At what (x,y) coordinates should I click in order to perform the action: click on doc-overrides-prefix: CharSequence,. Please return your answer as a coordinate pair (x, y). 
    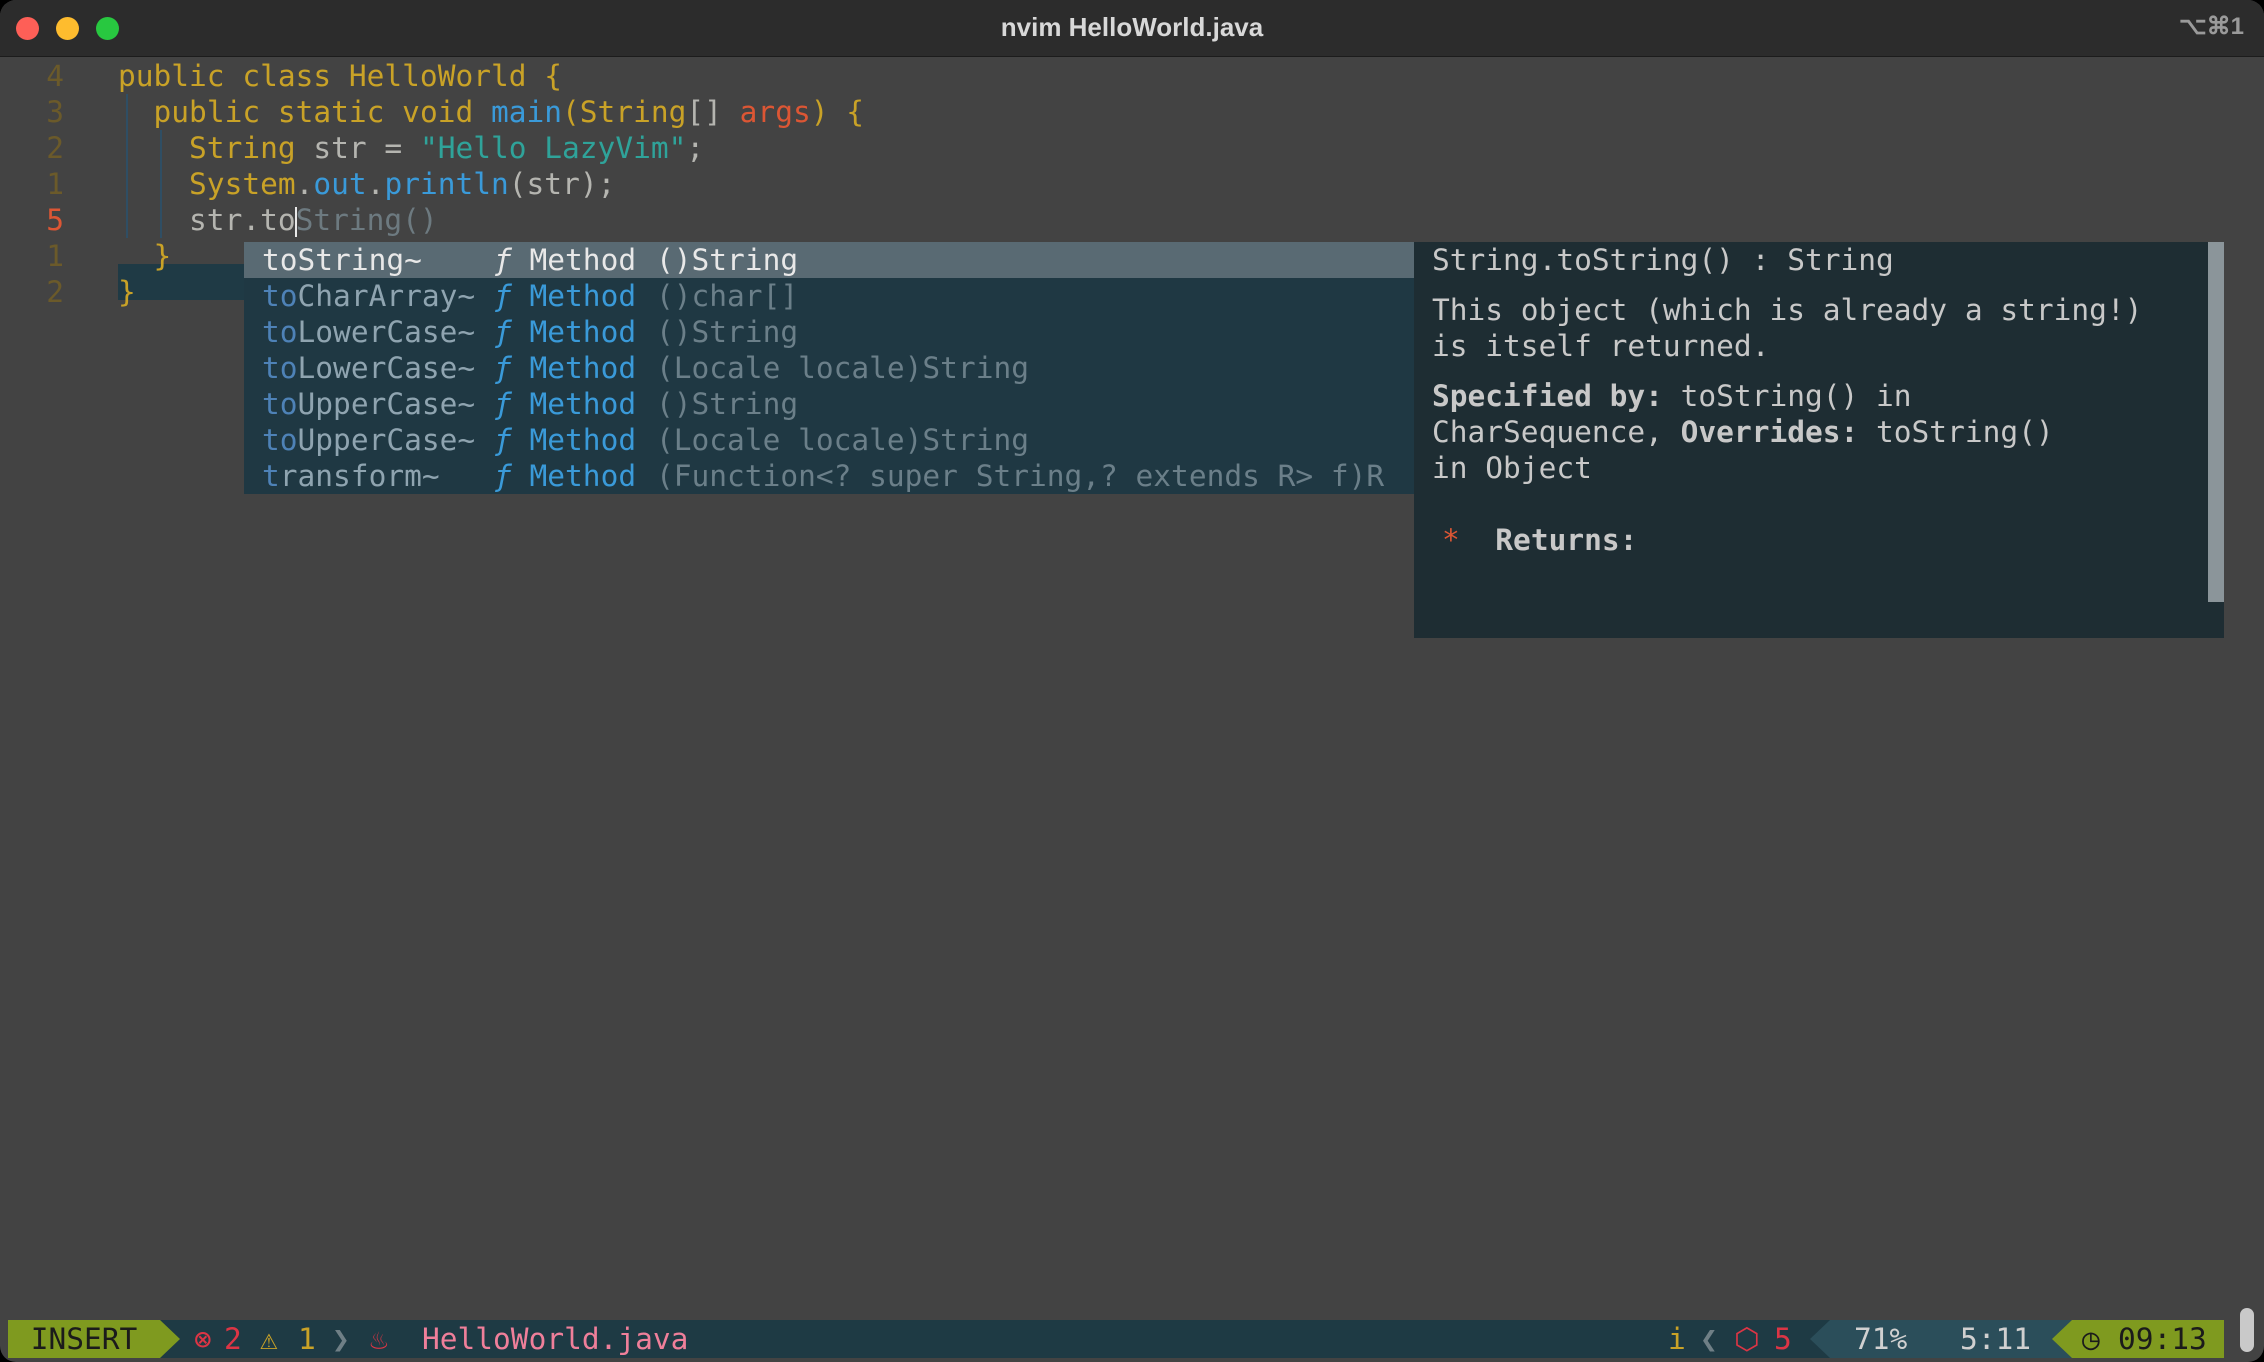
    Looking at the image, I should click on (1556, 432).